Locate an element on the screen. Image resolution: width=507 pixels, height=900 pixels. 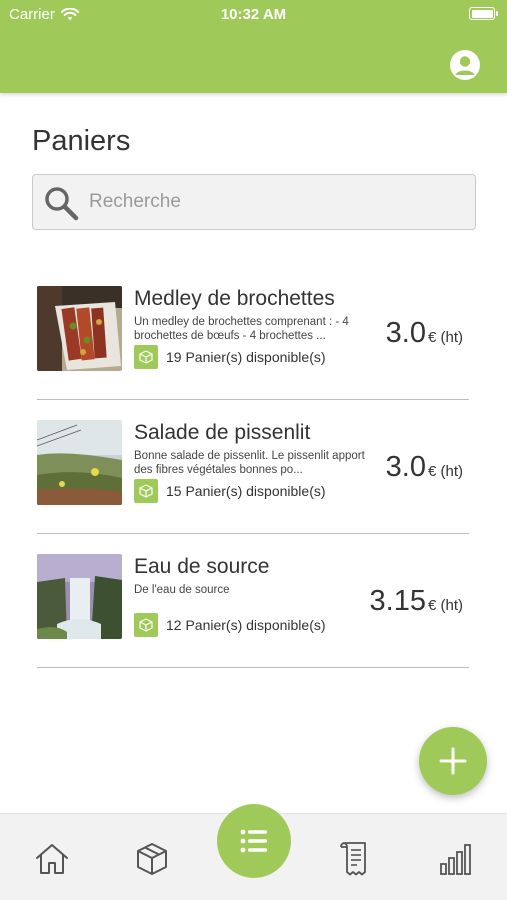
basket-stock-label: 15 Panier(s) disponible(s) is located at coordinates (246, 491).